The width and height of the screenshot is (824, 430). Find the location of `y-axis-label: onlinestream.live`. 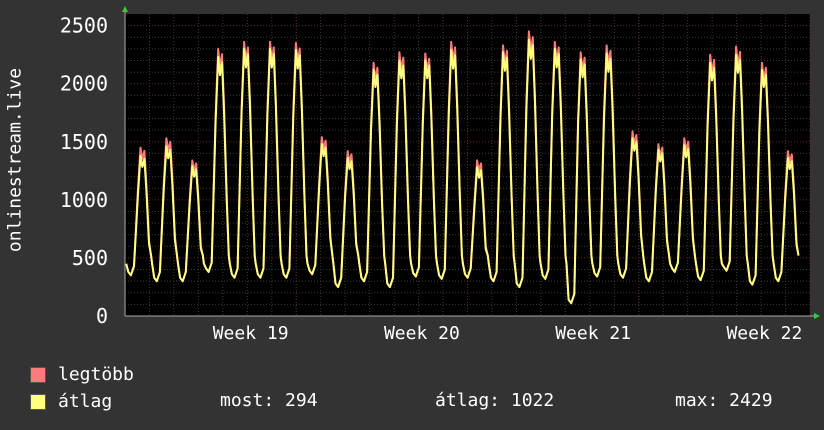

y-axis-label: onlinestream.live is located at coordinates (15, 160).